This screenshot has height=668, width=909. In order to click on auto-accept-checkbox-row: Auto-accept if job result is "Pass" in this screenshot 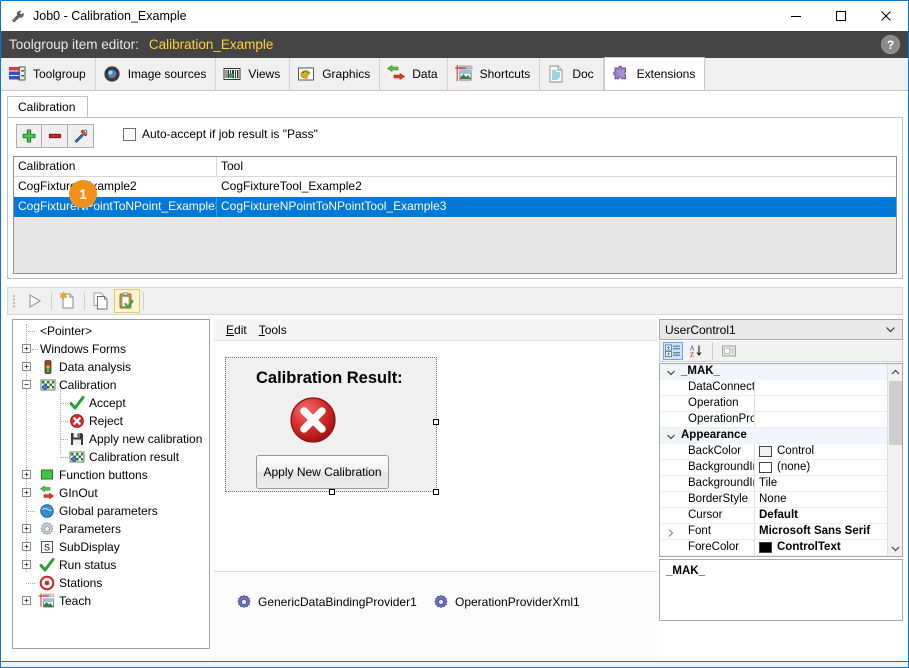, I will do `click(220, 134)`.